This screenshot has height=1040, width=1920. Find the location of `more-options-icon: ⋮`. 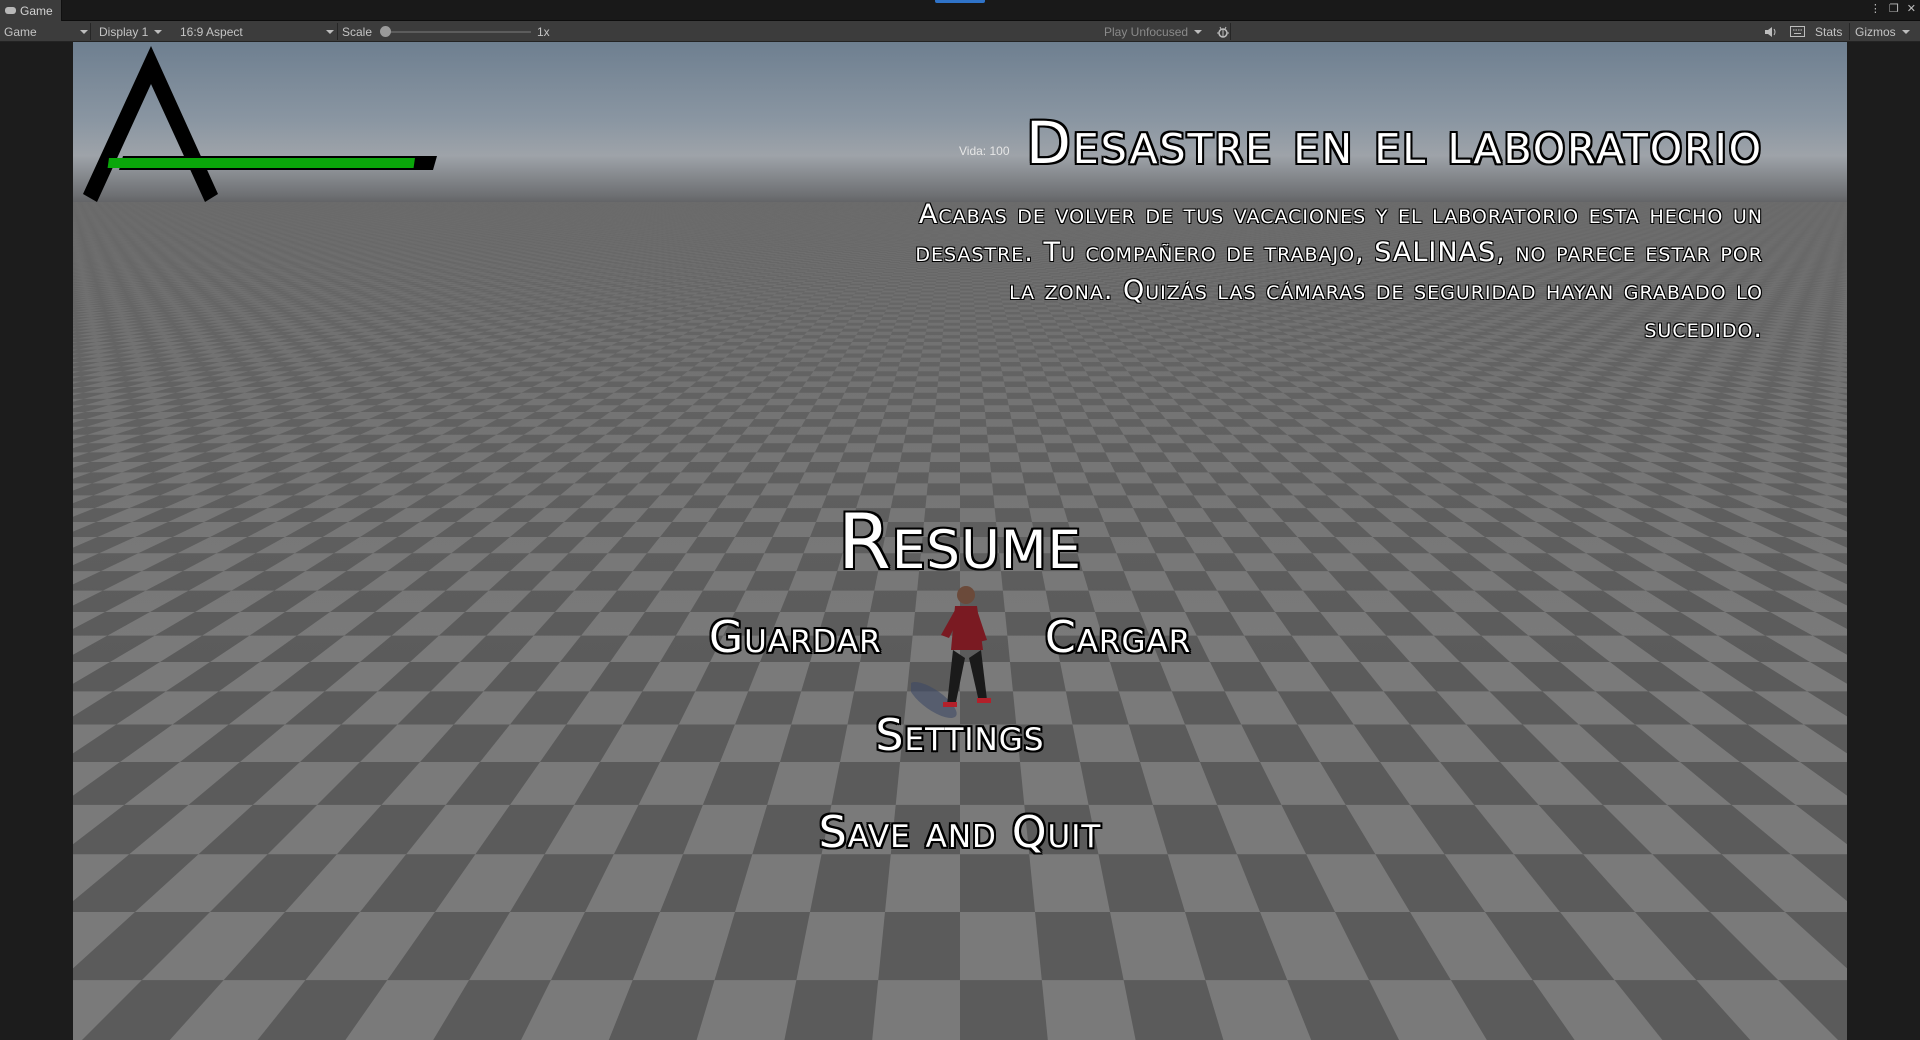

more-options-icon: ⋮ is located at coordinates (1875, 8).